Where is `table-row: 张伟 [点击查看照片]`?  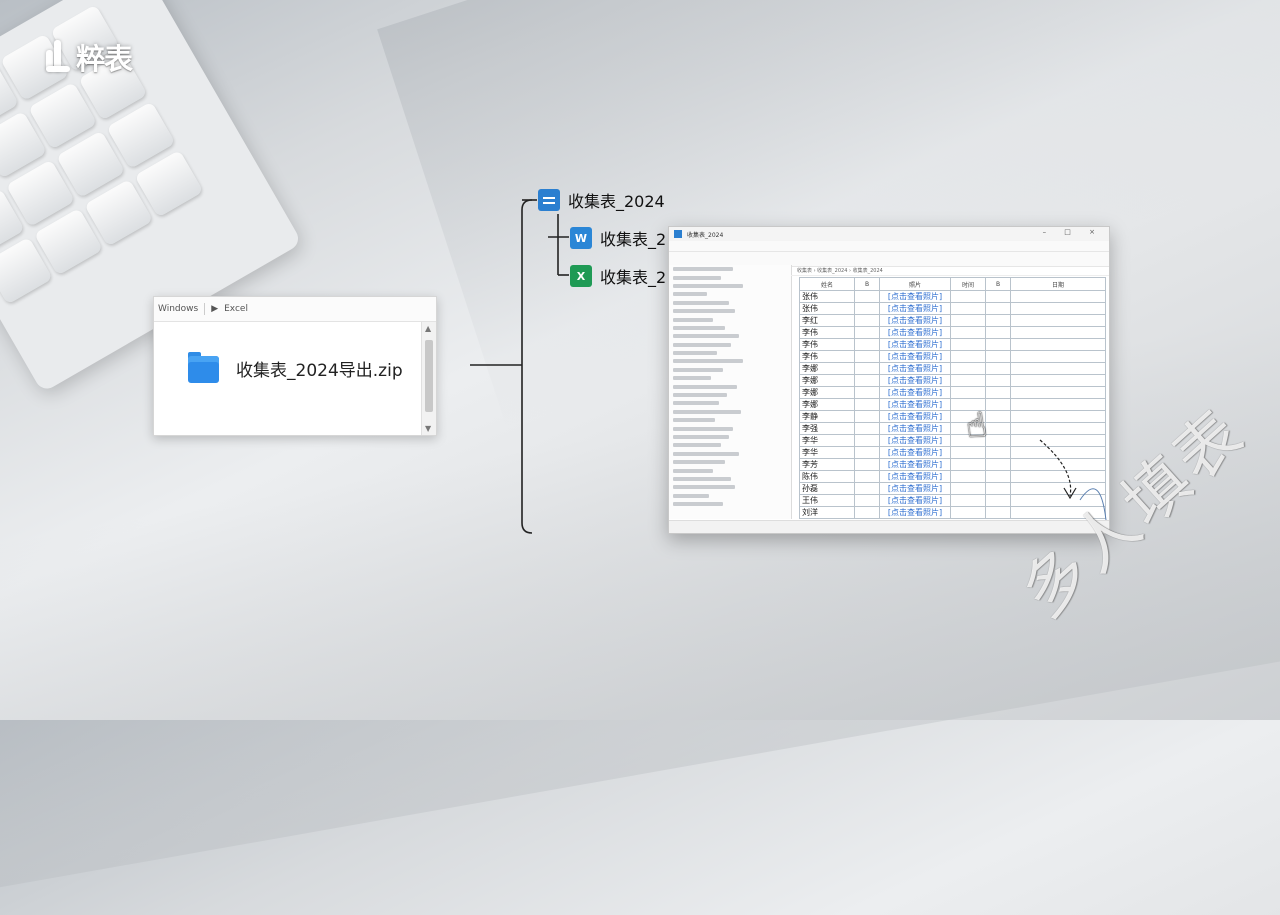 table-row: 张伟 [点击查看照片] is located at coordinates (952, 296).